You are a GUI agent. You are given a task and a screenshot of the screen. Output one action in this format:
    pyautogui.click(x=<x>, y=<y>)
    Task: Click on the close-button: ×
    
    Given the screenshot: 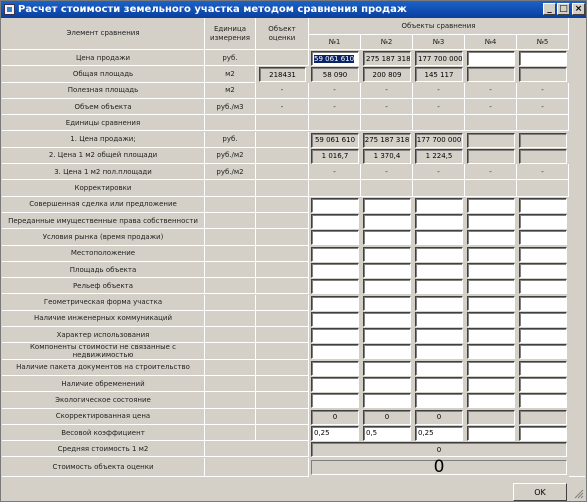 What is the action you would take?
    pyautogui.click(x=578, y=9)
    